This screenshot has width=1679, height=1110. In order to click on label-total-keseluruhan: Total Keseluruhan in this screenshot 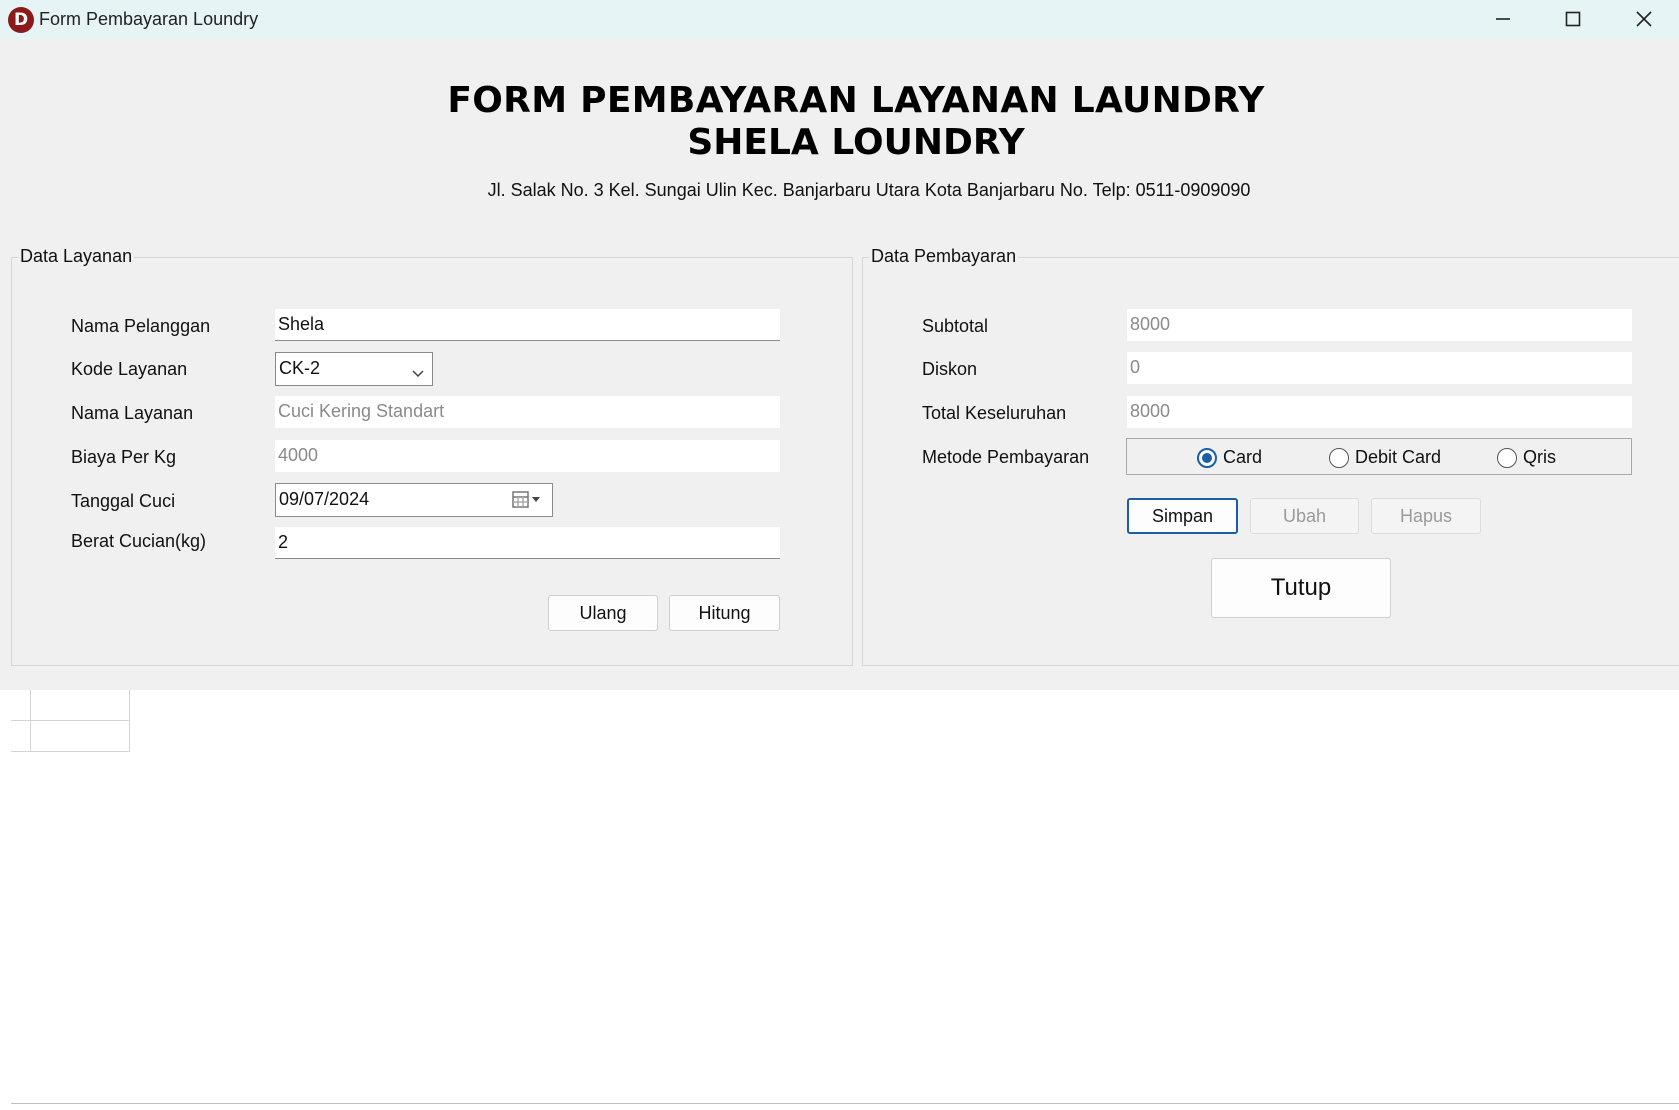, I will do `click(994, 413)`.